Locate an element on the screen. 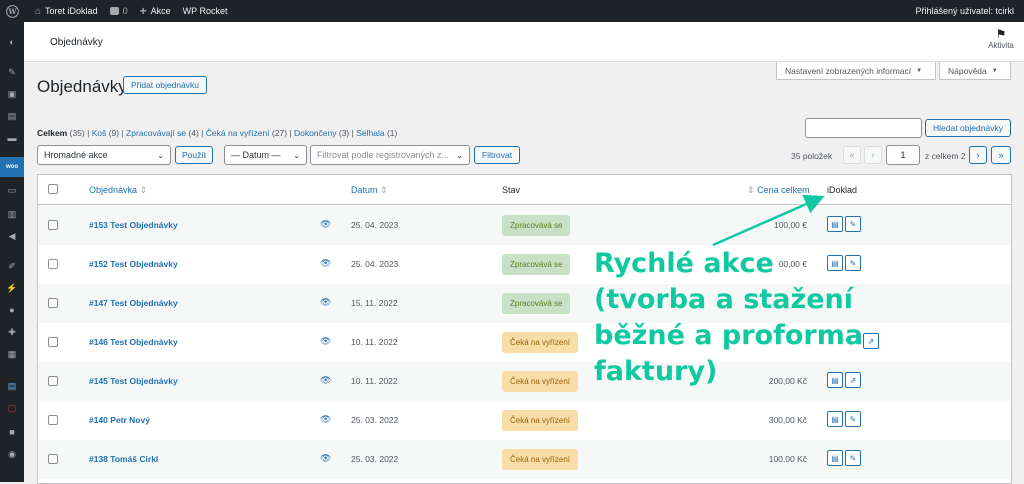 This screenshot has height=484, width=1024. annotation-line: Rychlé akce is located at coordinates (684, 263).